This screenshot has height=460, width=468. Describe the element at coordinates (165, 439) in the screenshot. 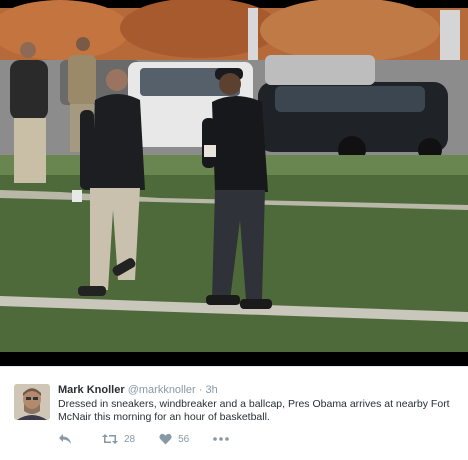

I see `heart-icon` at that location.